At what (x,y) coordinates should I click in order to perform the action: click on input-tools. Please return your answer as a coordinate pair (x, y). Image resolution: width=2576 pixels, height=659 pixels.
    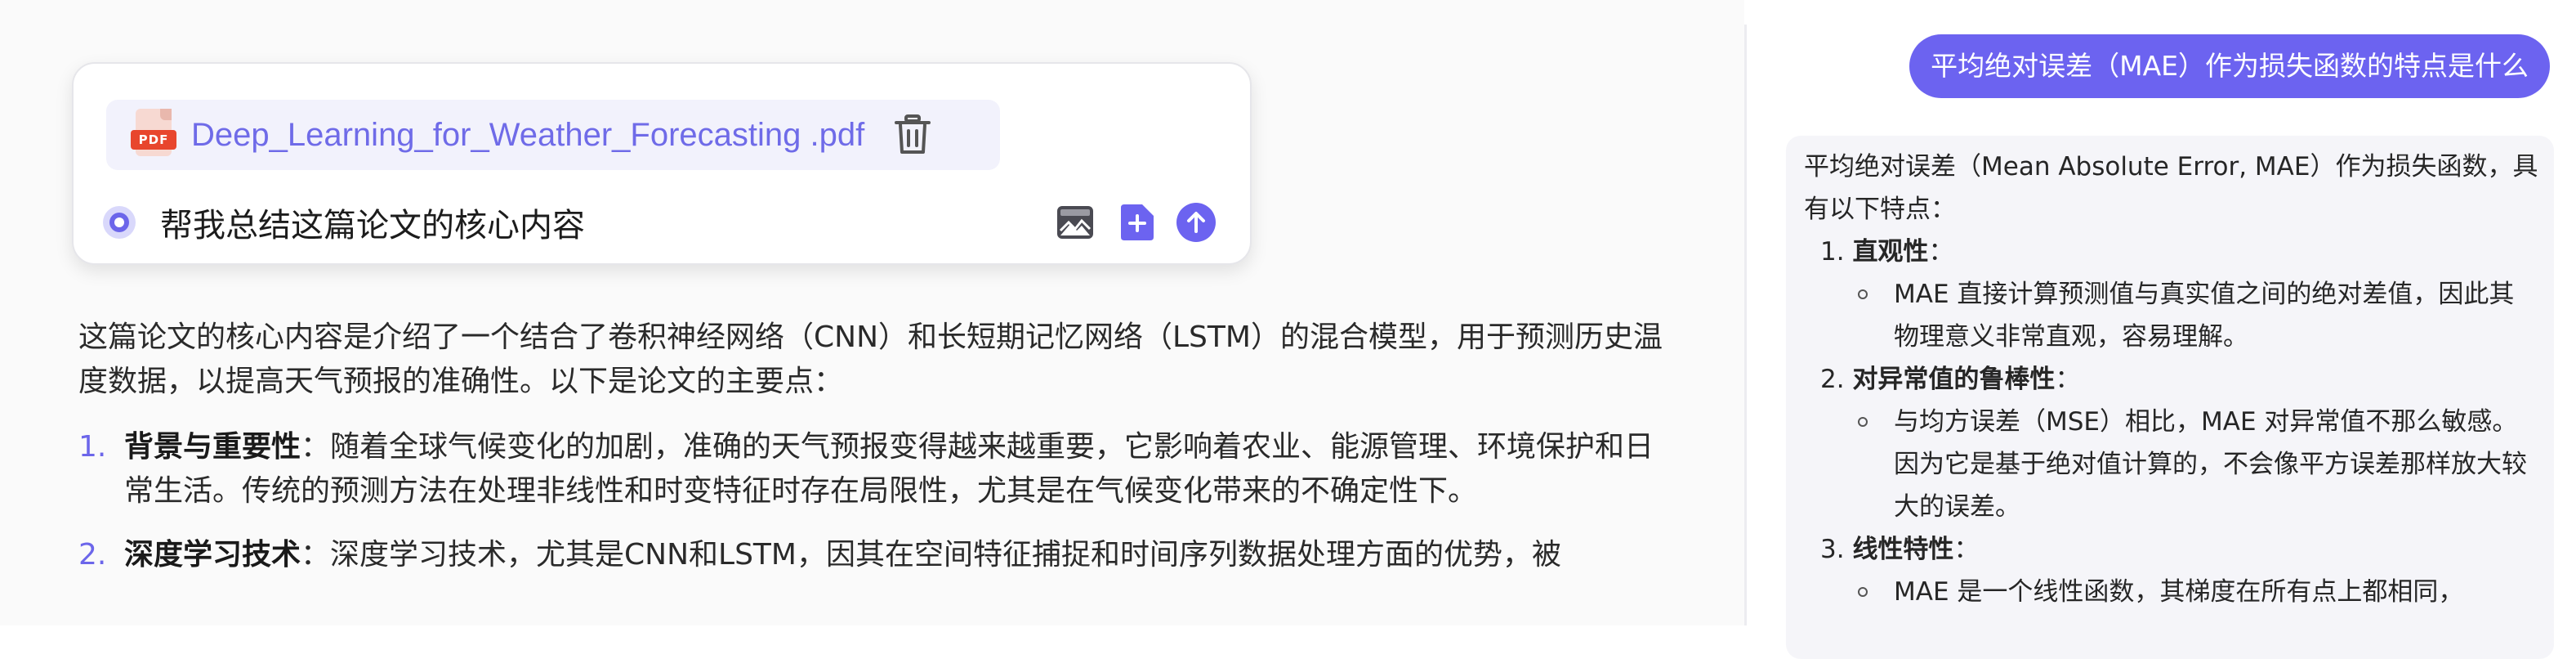
    Looking at the image, I should click on (1127, 223).